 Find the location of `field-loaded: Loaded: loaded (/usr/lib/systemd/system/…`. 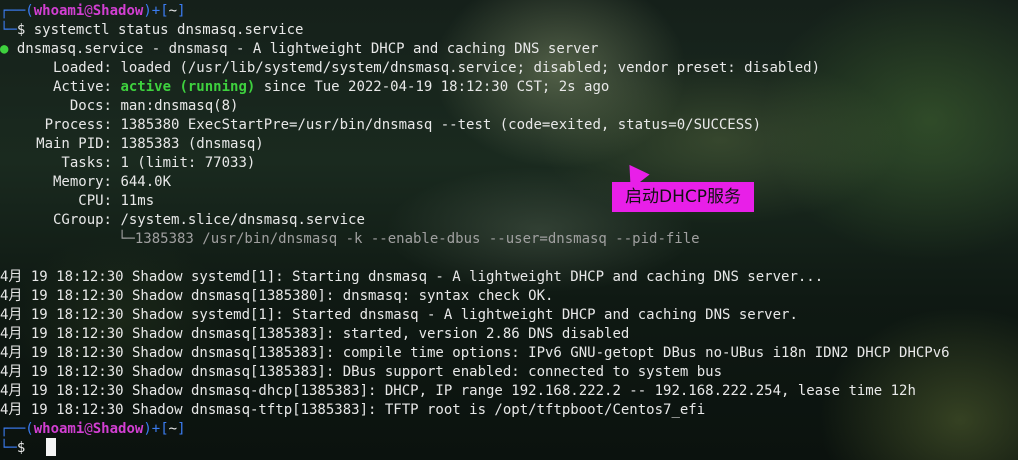

field-loaded: Loaded: loaded (/usr/lib/systemd/system/… is located at coordinates (436, 68).